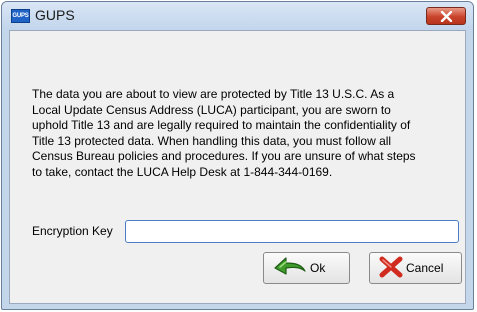 The width and height of the screenshot is (477, 312). What do you see at coordinates (72, 231) in the screenshot?
I see `encryption-key-label: Encryption Key` at bounding box center [72, 231].